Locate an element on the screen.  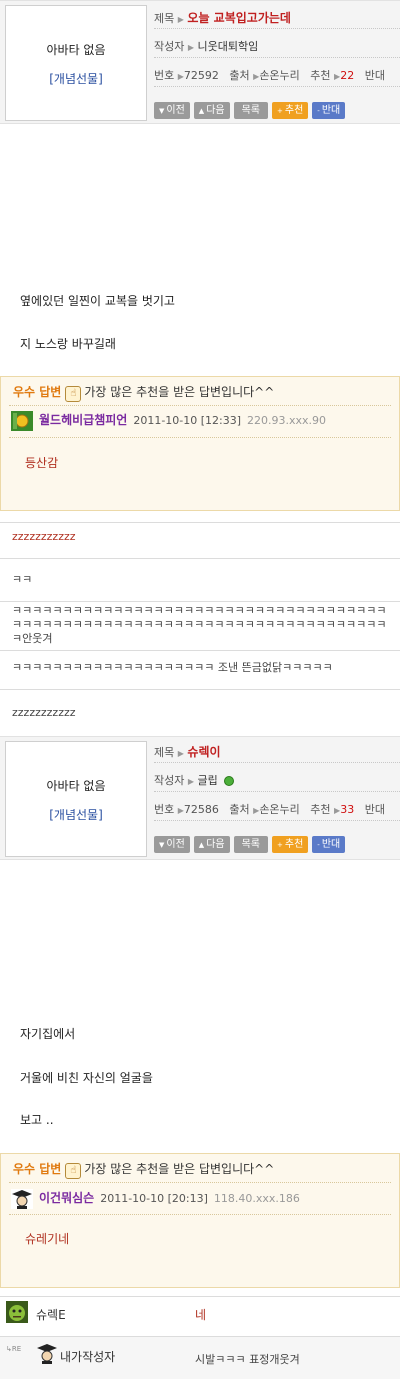
best-answer-user: 이건뭐심슨 2011-10-10 [20:13] 118.40.xxx.186 is located at coordinates (155, 1199).